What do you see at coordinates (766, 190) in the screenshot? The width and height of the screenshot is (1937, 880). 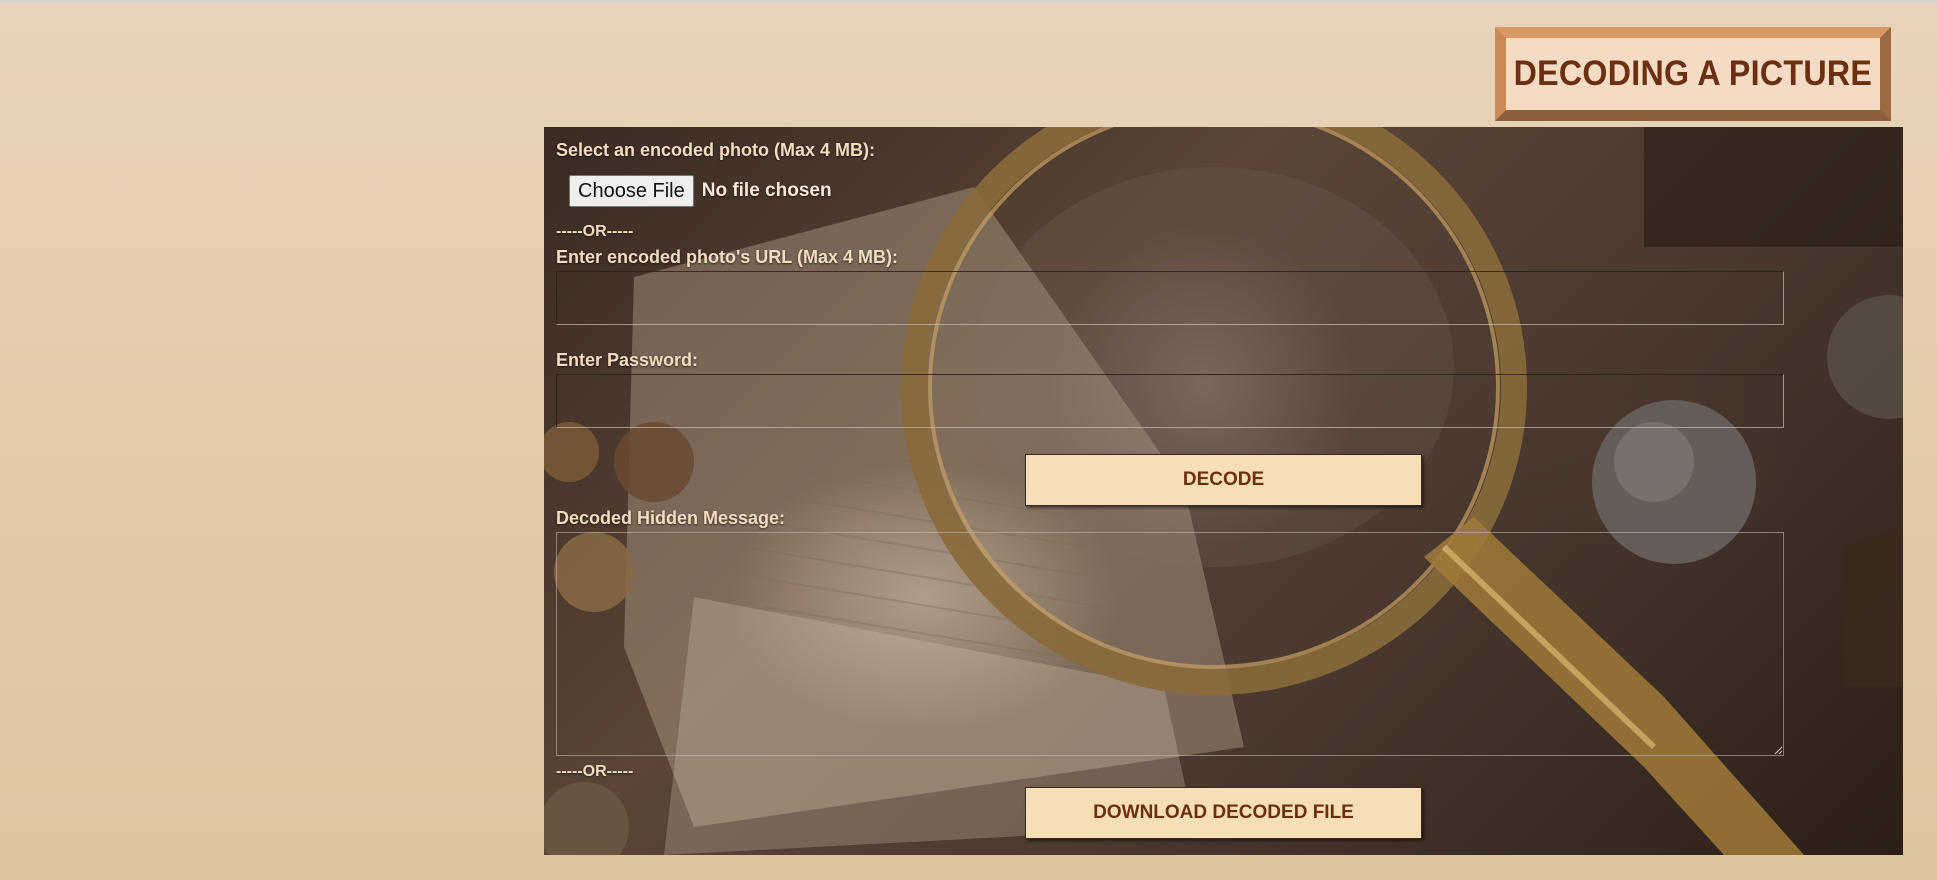 I see `file-status-text: No file chosen` at bounding box center [766, 190].